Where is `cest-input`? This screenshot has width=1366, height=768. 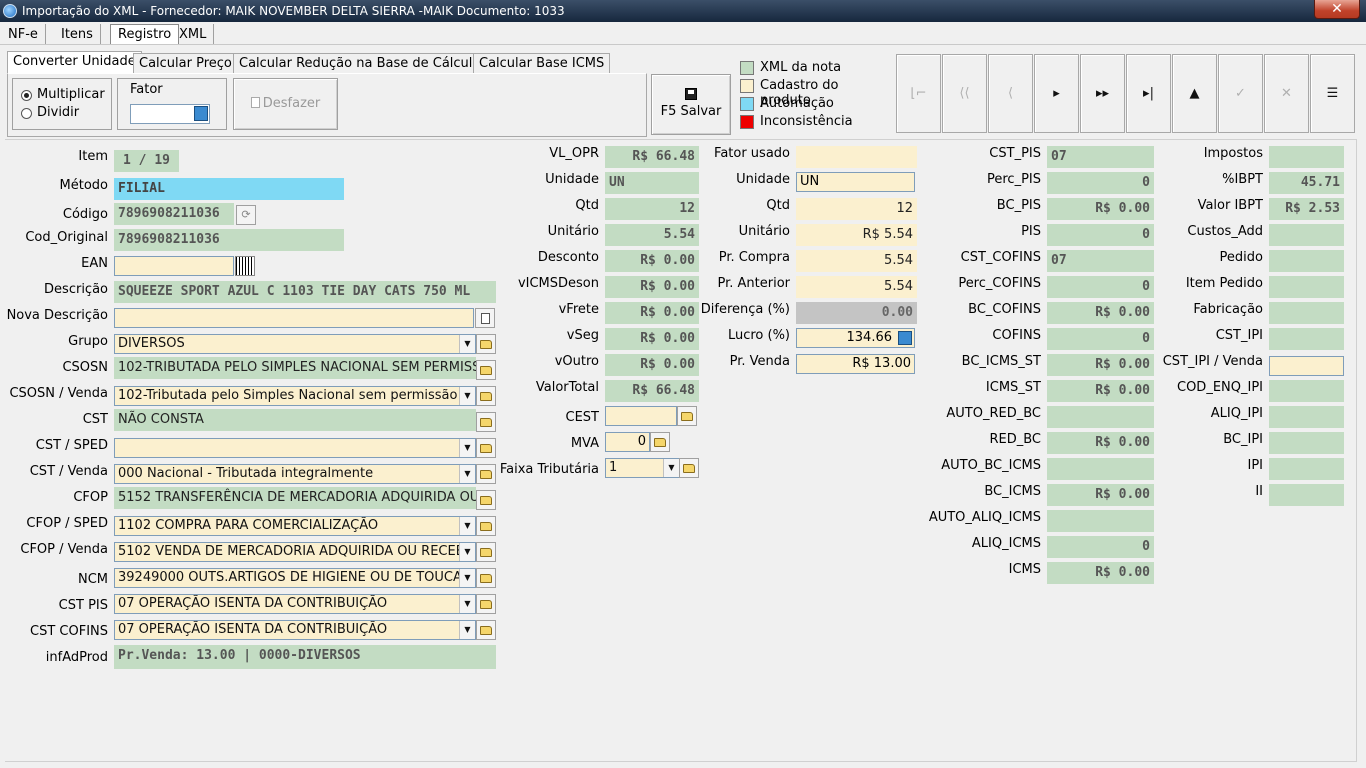 cest-input is located at coordinates (641, 416).